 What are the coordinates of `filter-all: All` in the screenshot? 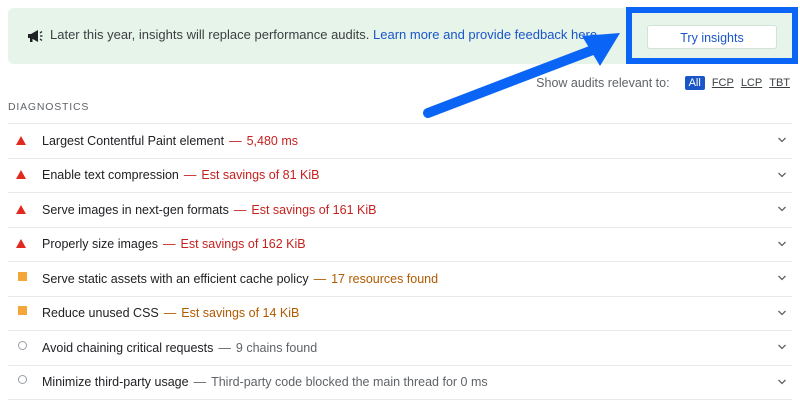 It's located at (695, 83).